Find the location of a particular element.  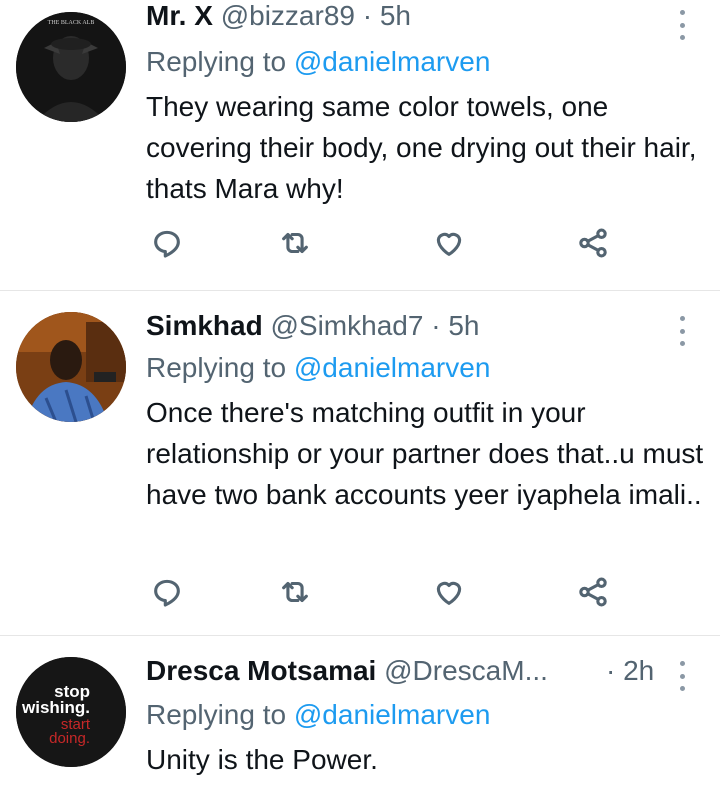

avatar: stop wishing. start doing. is located at coordinates (71, 712).